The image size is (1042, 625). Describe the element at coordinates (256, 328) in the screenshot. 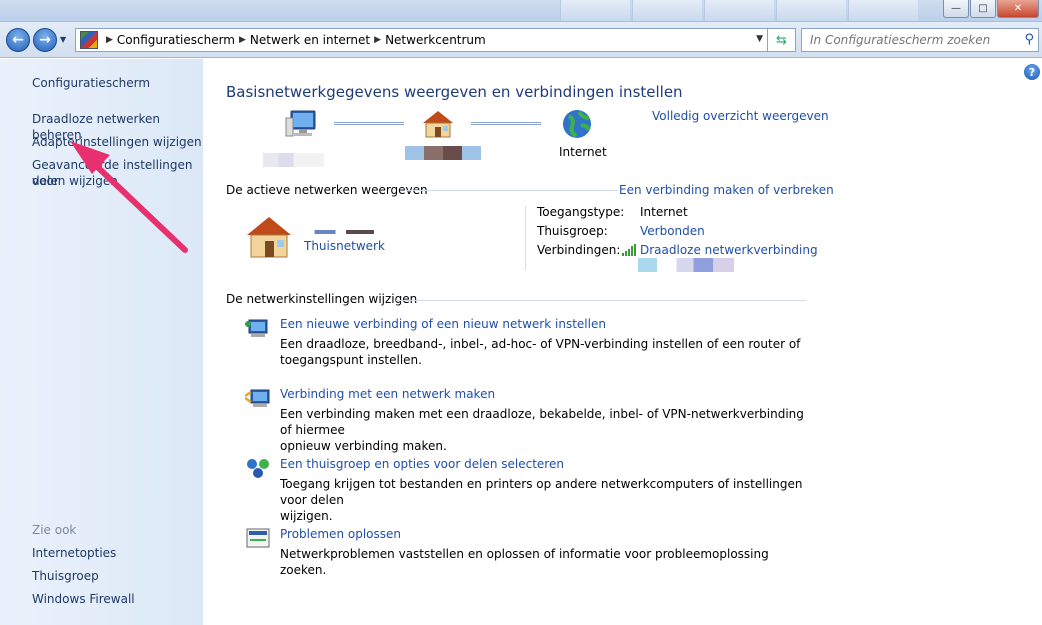

I see `new-connection-icon` at that location.